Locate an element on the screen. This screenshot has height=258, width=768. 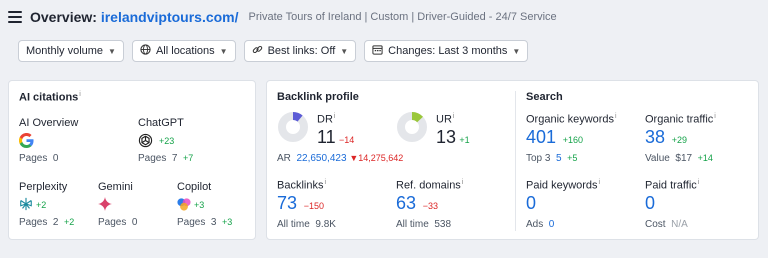
ur-delta: +1 is located at coordinates (464, 140).